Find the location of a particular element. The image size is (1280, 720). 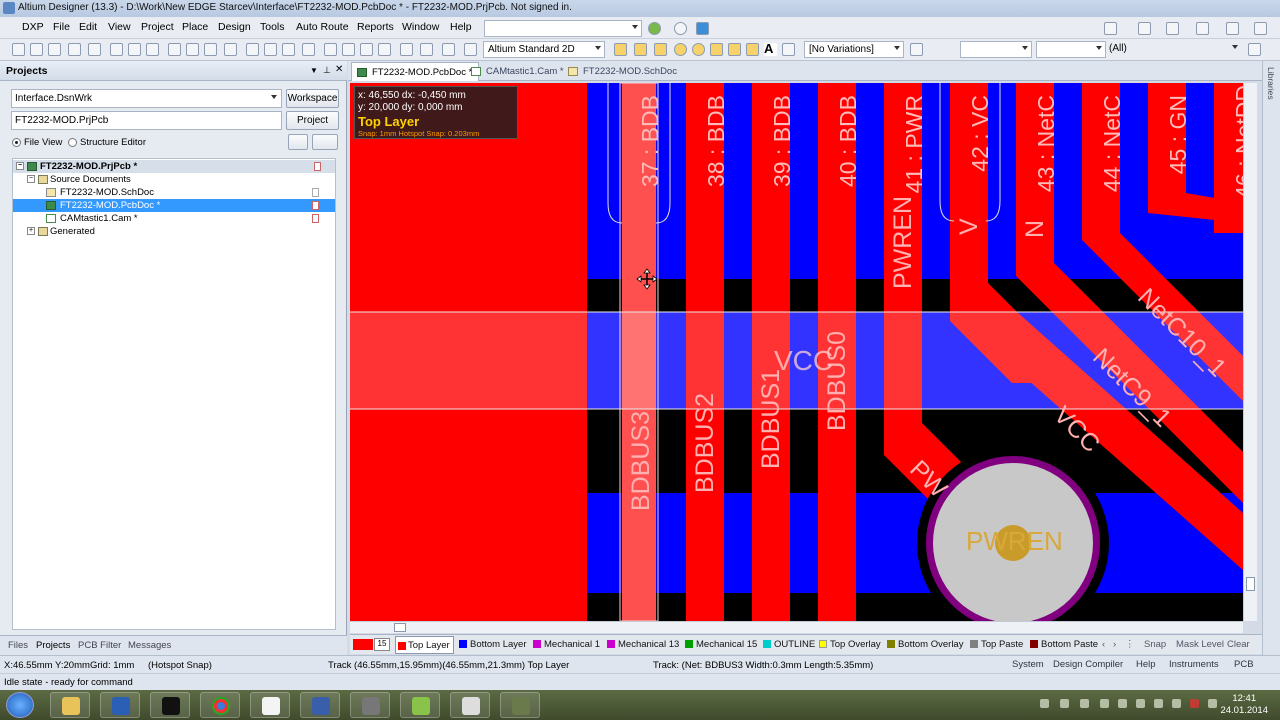

tab-mechanical-1: Mechanical 1 is located at coordinates (566, 644).